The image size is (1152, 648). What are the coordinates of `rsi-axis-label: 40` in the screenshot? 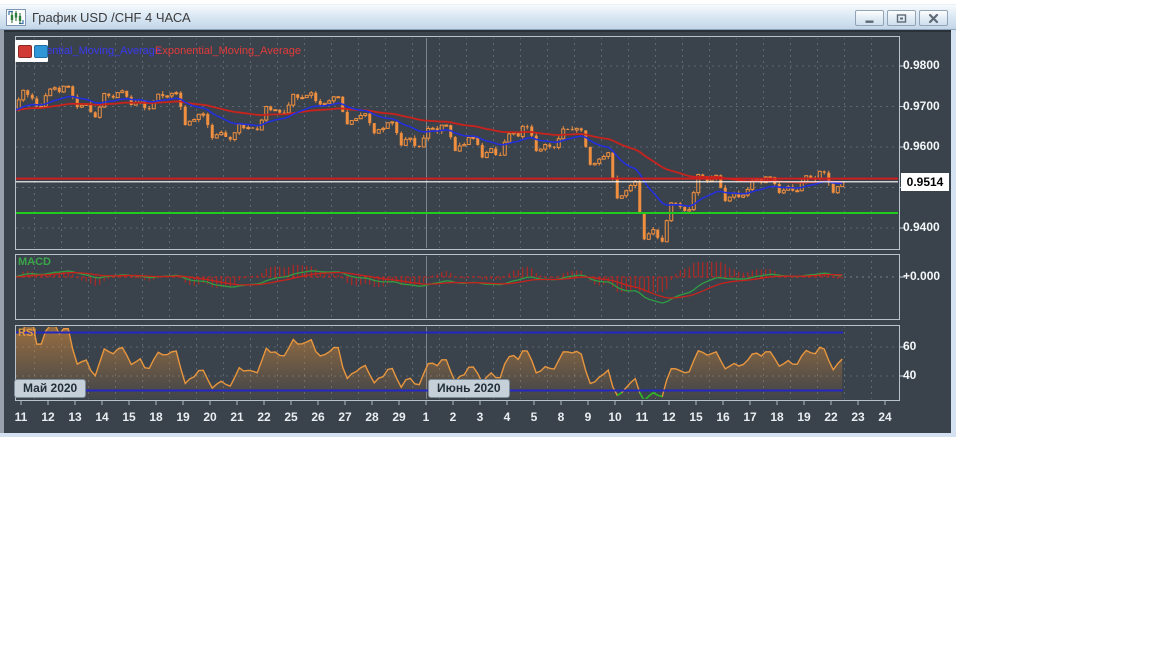 It's located at (910, 375).